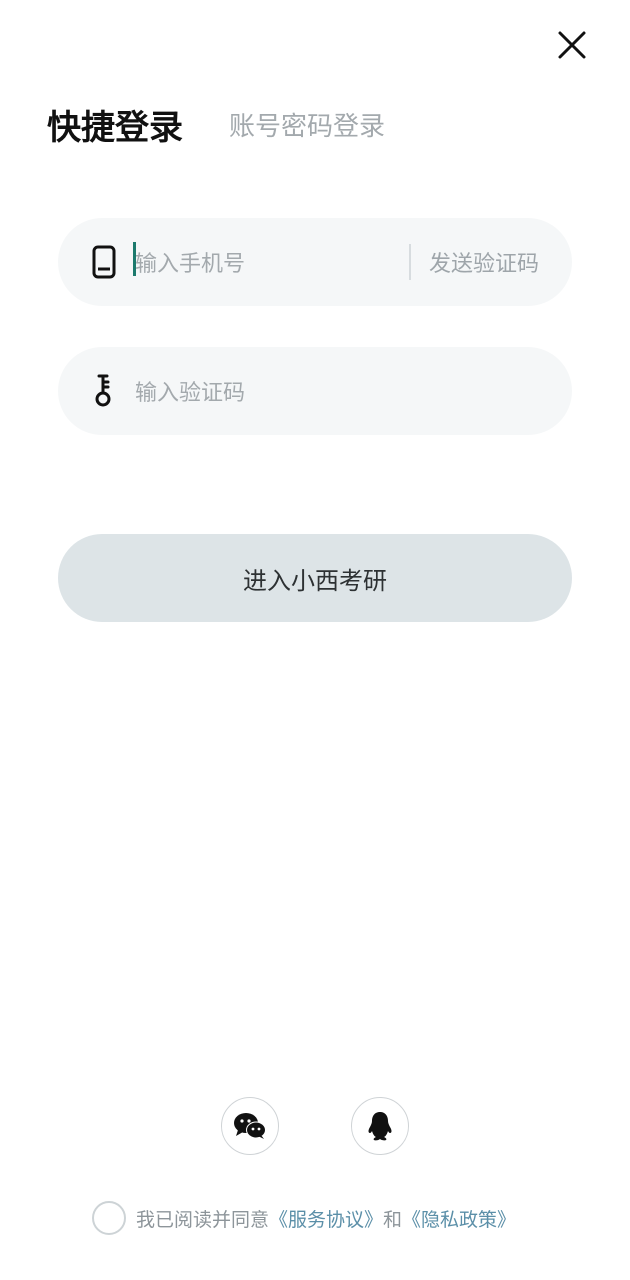 The width and height of the screenshot is (630, 1280). I want to click on agreement-prefix: 我已阅读并同意, so click(203, 1219).